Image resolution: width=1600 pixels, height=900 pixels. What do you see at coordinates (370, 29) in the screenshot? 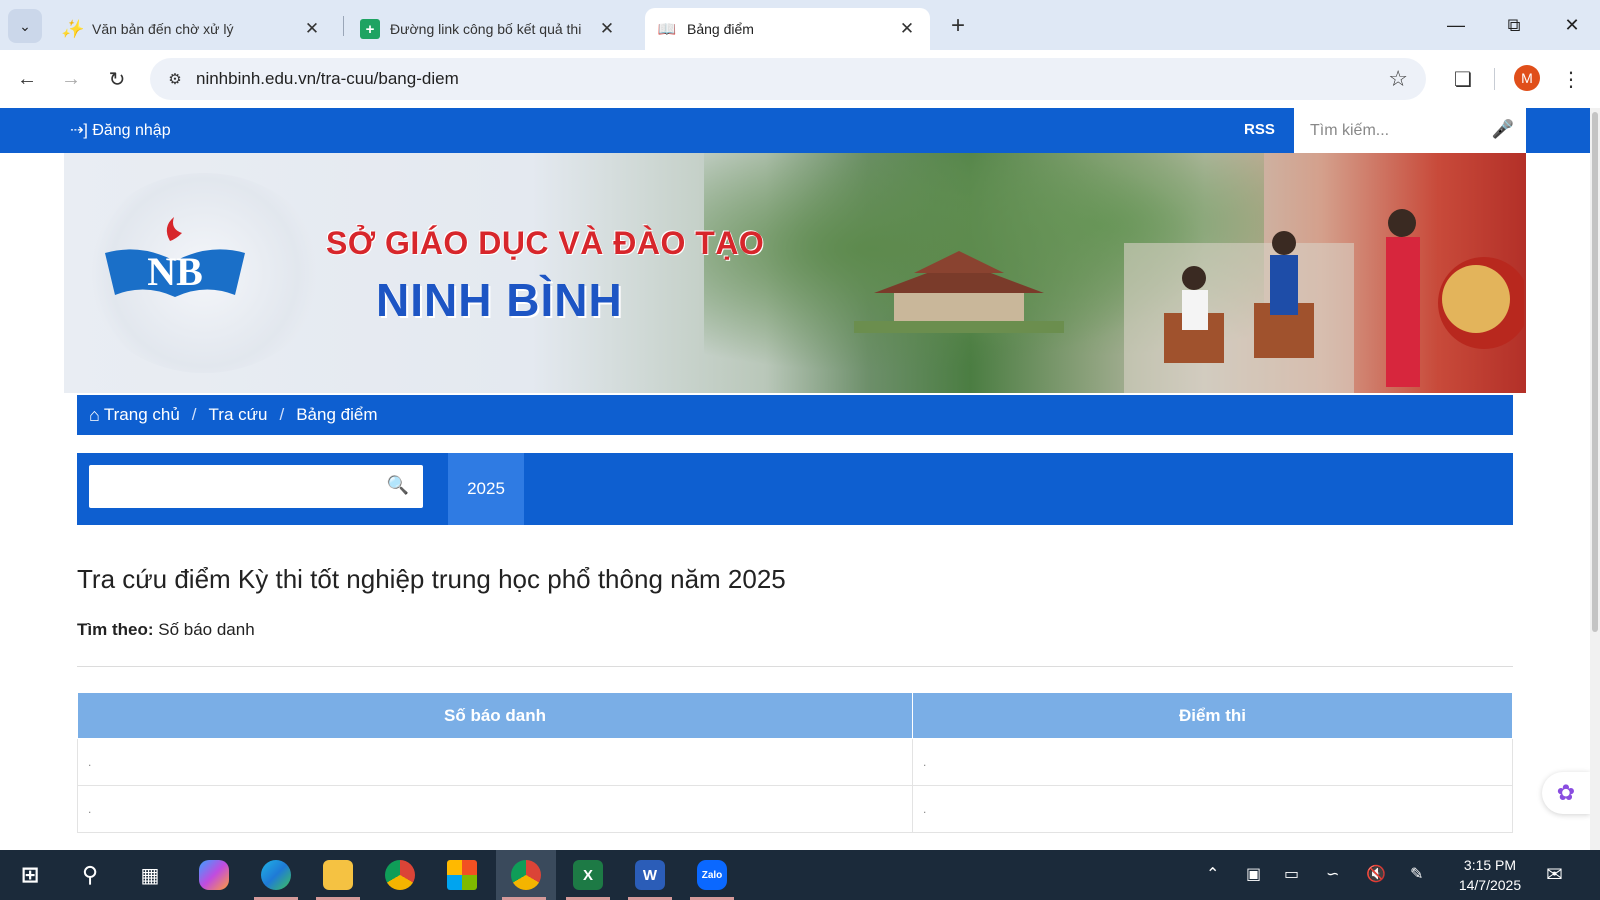
I see `google-sheets-icon: +` at bounding box center [370, 29].